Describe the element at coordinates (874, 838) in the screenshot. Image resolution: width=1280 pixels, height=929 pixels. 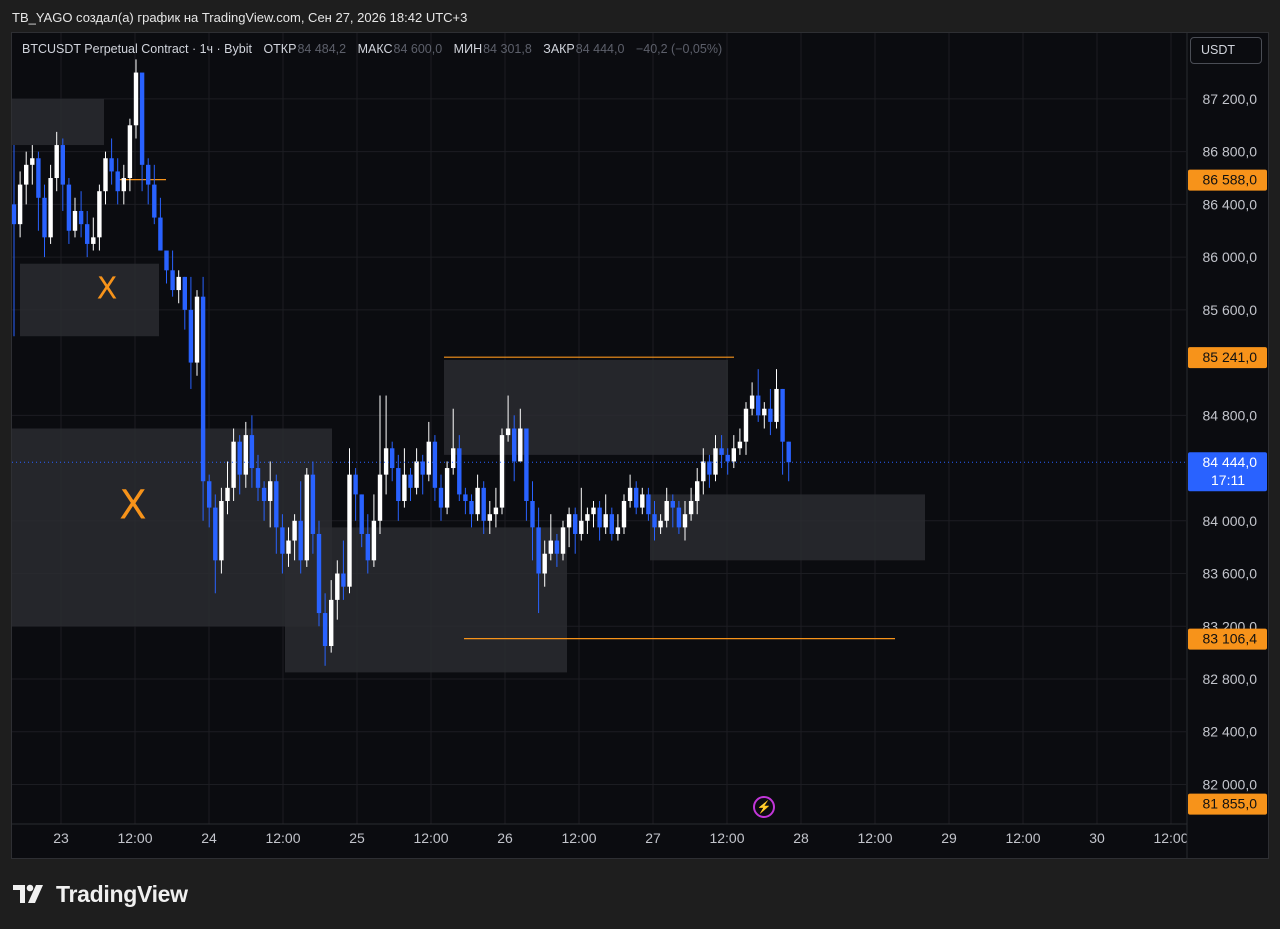
I see `x-tick-label: 12:00` at that location.